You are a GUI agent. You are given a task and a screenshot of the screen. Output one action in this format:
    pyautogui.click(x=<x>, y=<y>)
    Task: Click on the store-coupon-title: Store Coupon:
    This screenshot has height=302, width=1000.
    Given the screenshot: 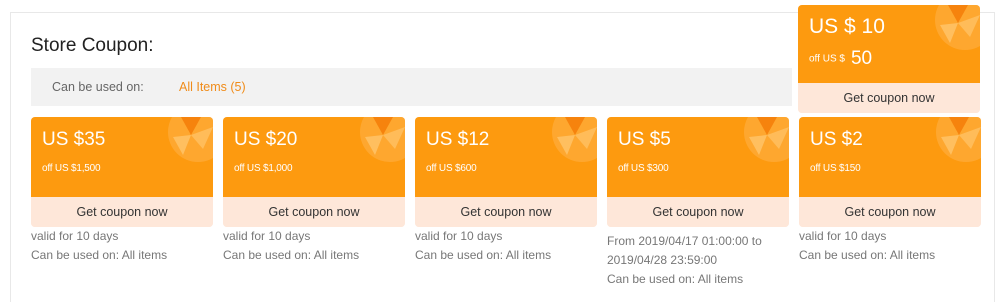 What is the action you would take?
    pyautogui.click(x=92, y=45)
    